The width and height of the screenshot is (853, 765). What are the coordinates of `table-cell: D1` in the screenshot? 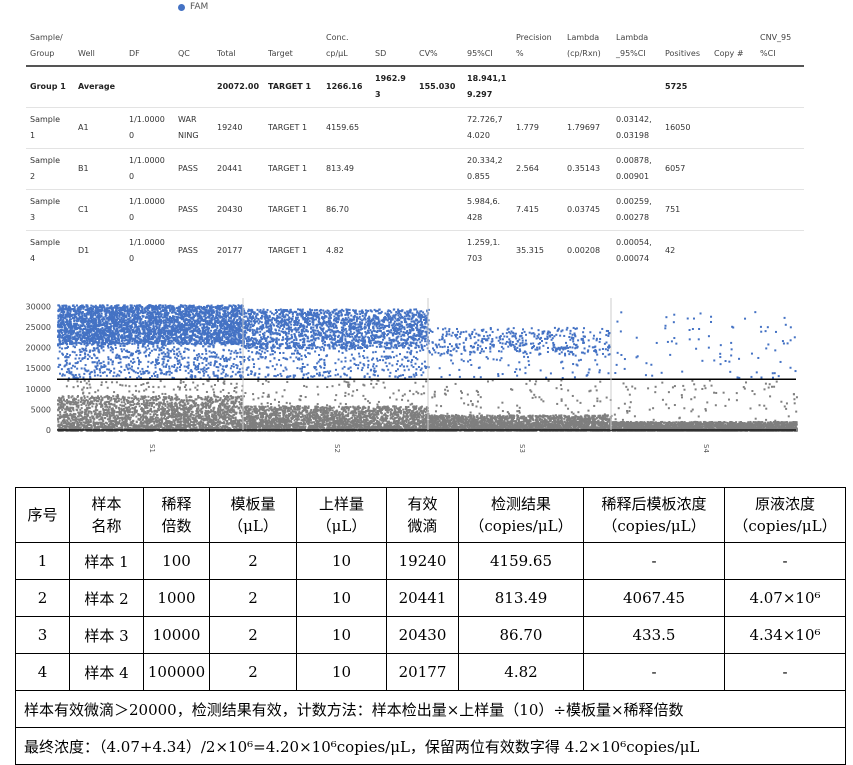 It's located at (99, 250).